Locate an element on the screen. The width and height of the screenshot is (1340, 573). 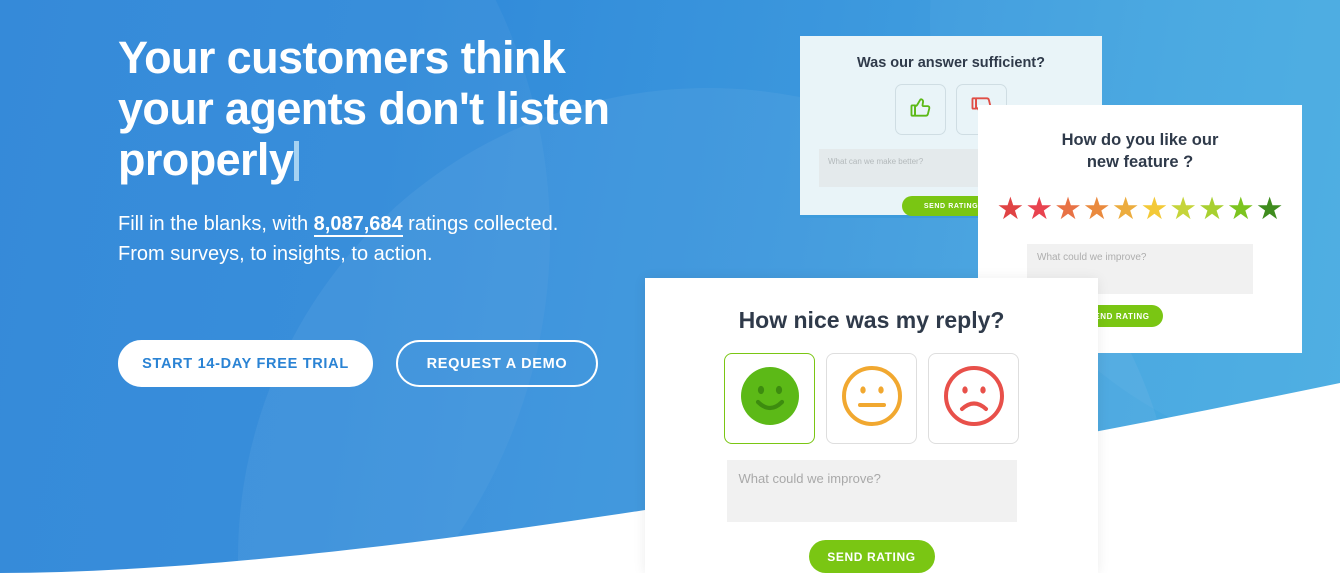
smiley-happy-icon is located at coordinates (770, 398).